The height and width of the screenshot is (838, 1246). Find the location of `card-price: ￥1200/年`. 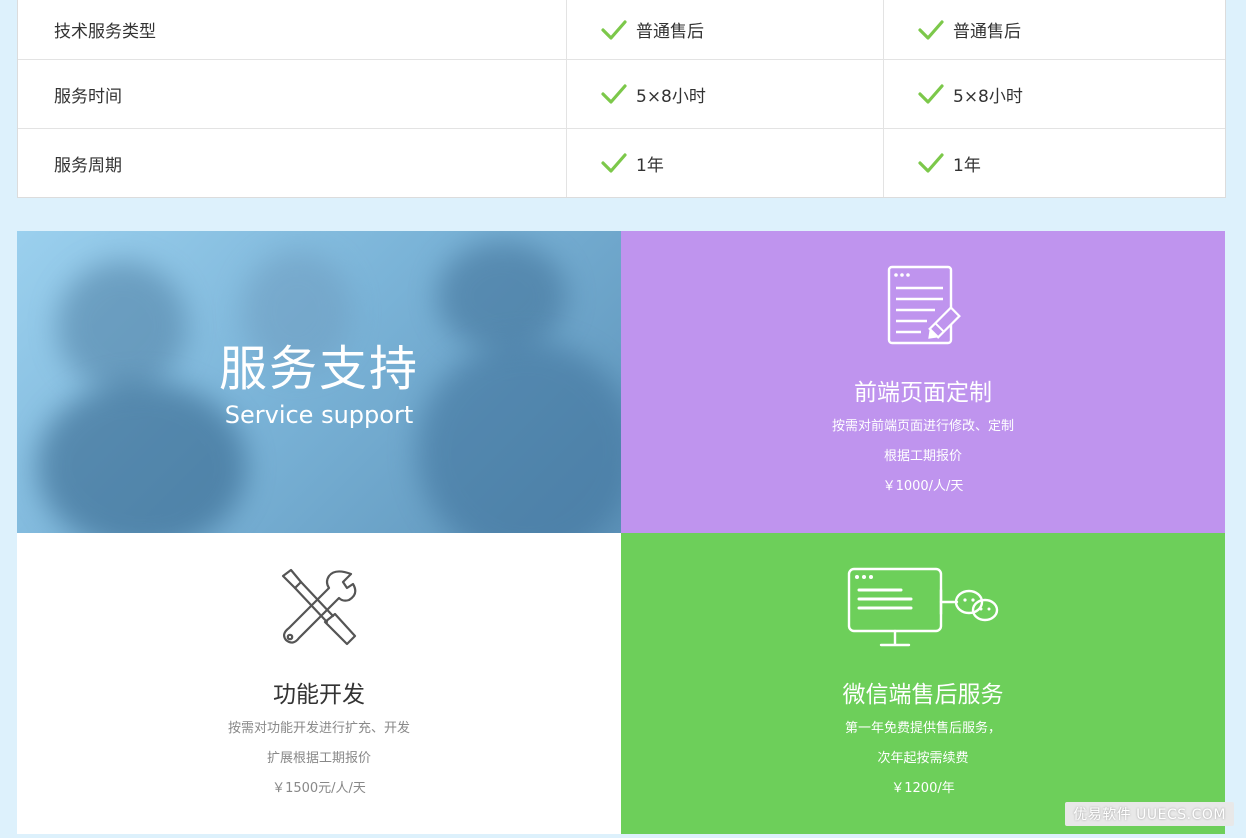

card-price: ￥1200/年 is located at coordinates (923, 788).